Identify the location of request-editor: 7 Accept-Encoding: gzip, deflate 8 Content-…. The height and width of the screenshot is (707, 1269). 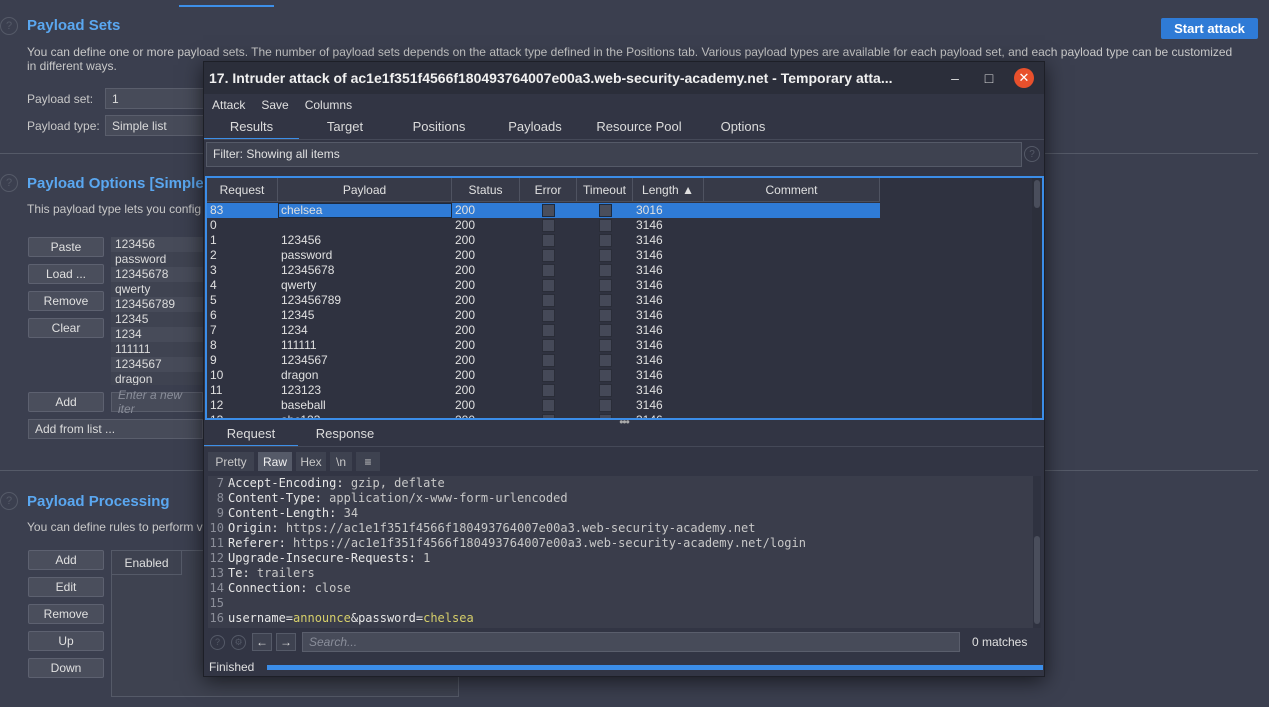
(624, 552).